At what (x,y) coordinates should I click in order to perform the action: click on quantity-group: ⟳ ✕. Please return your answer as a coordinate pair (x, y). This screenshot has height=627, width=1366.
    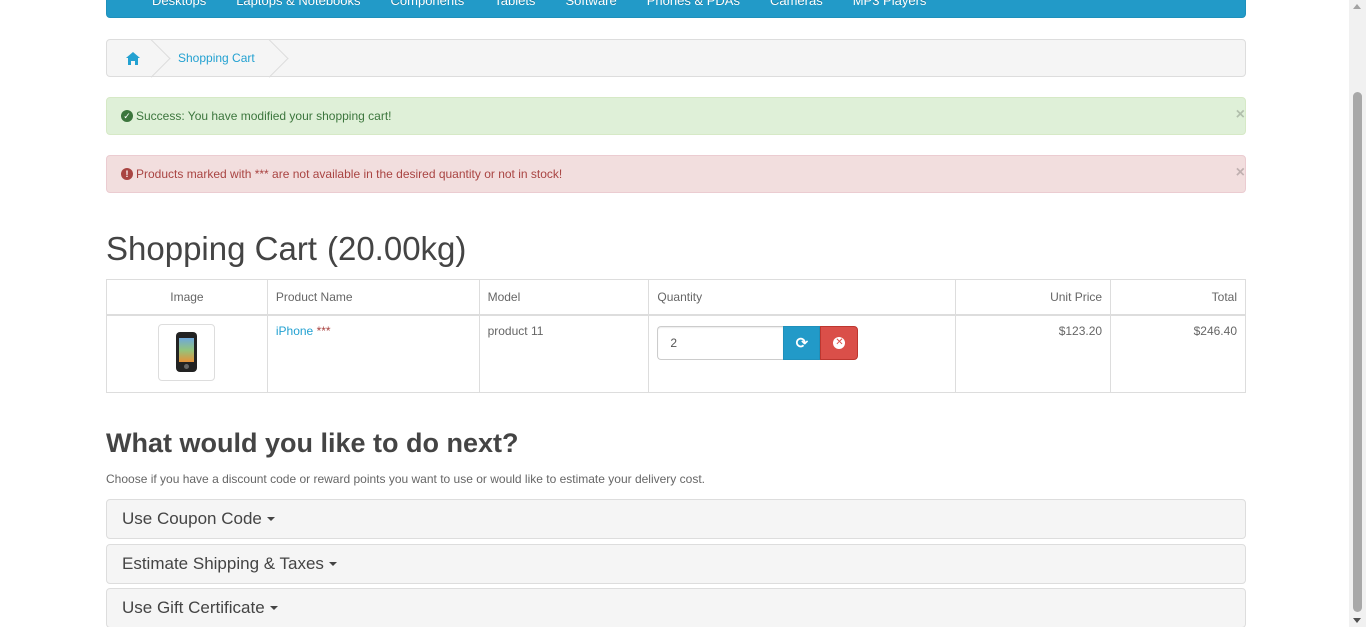
    Looking at the image, I should click on (802, 342).